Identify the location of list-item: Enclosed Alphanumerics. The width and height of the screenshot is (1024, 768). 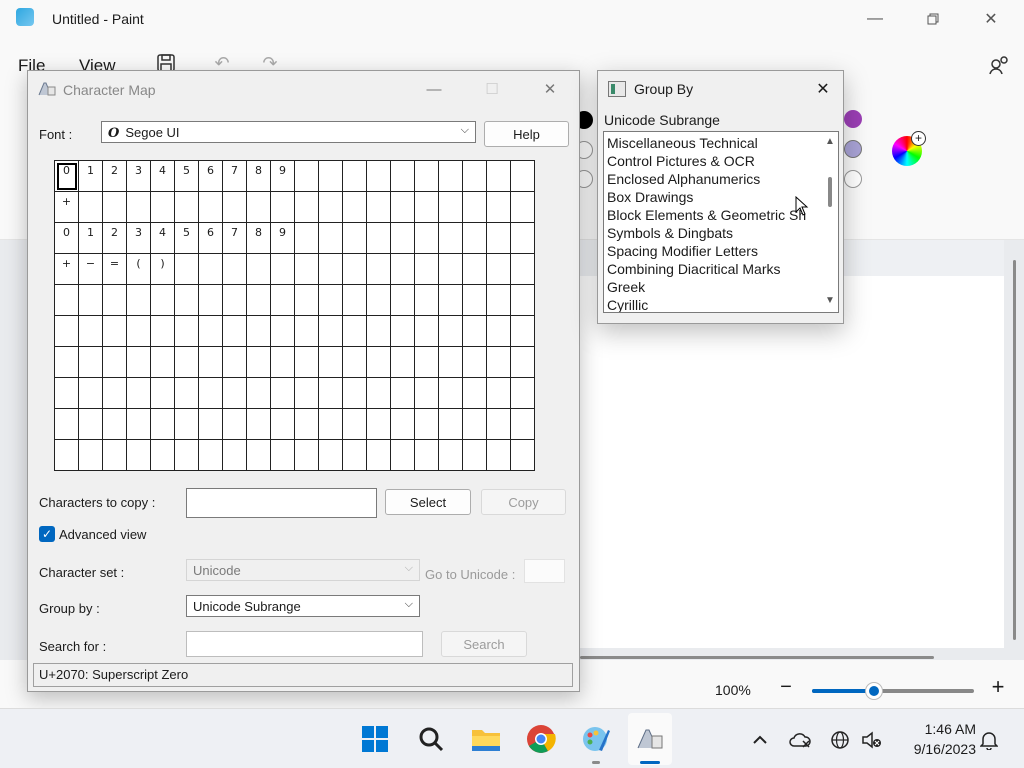
(683, 179).